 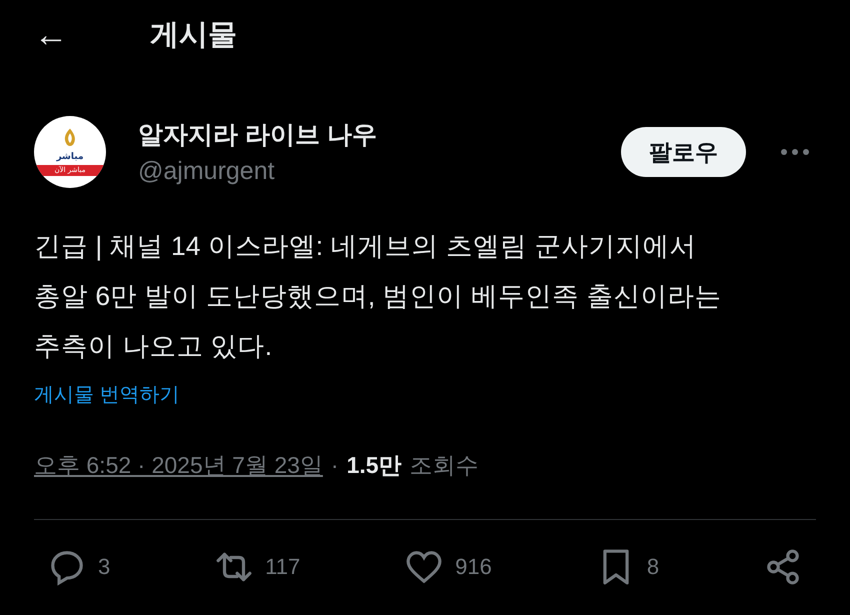 What do you see at coordinates (282, 567) in the screenshot?
I see `action-count: 117` at bounding box center [282, 567].